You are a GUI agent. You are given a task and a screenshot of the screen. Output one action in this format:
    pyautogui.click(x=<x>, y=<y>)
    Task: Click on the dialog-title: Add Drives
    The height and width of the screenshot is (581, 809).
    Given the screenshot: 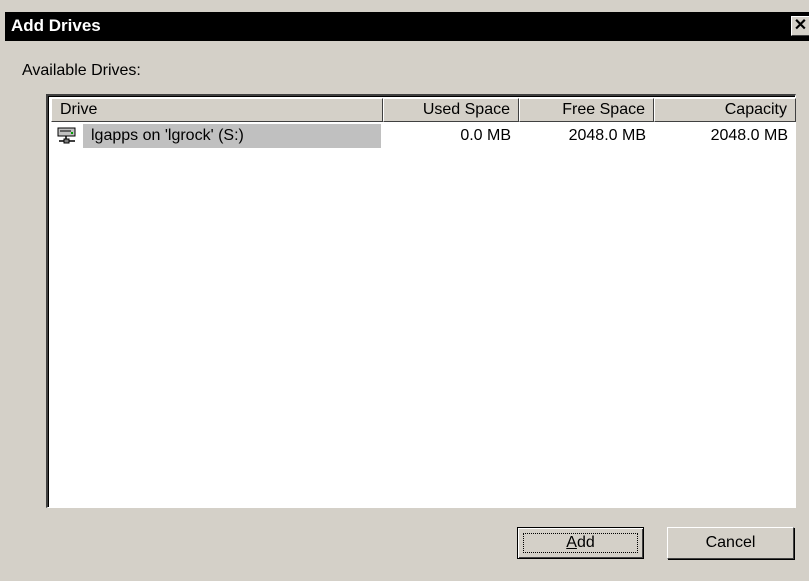 What is the action you would take?
    pyautogui.click(x=56, y=25)
    